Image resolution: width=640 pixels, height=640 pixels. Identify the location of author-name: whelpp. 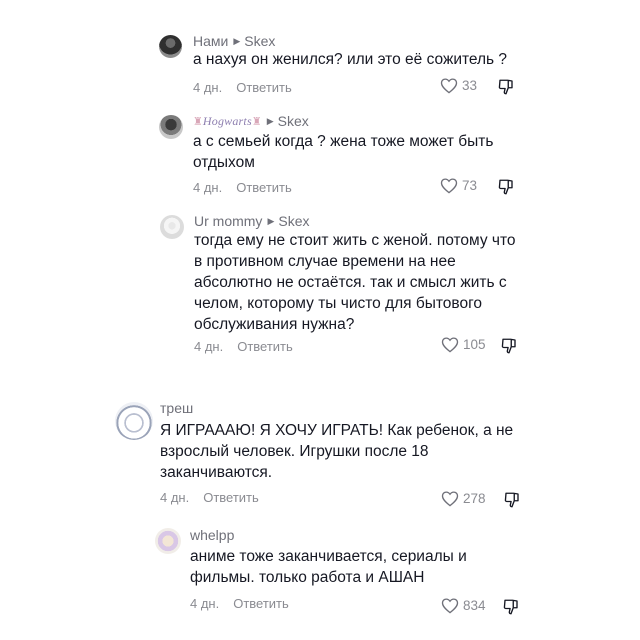
(212, 535).